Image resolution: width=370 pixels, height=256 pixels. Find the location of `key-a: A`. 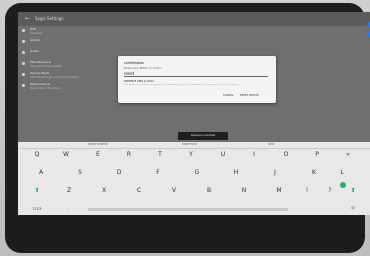

key-a: A is located at coordinates (41, 172).